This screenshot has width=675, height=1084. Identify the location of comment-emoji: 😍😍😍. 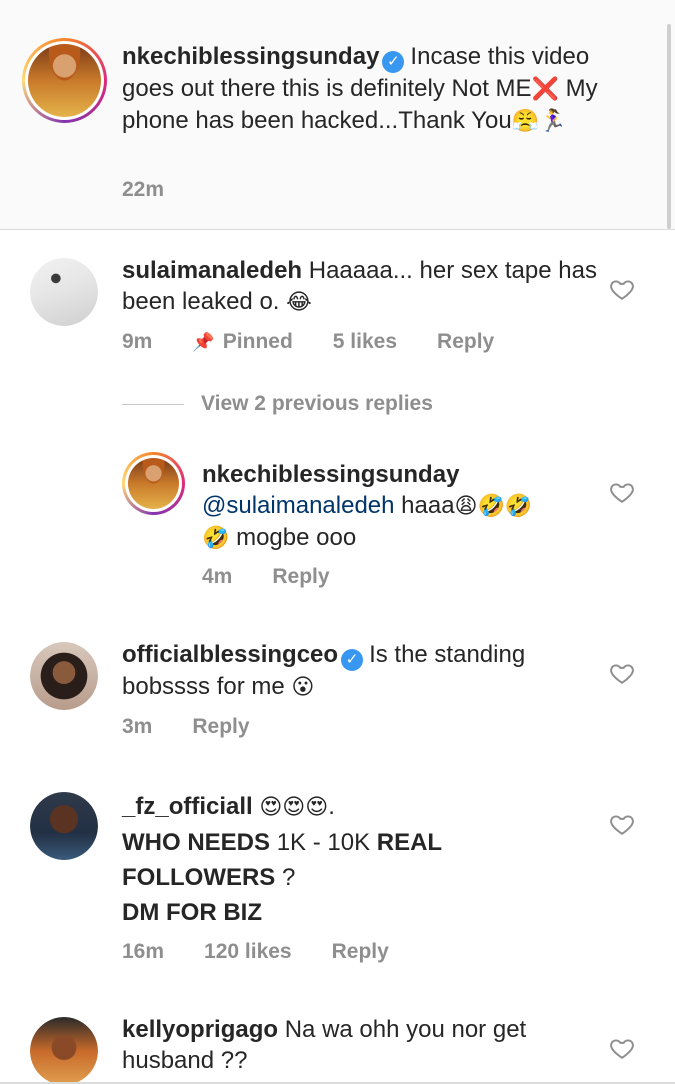
(294, 807).